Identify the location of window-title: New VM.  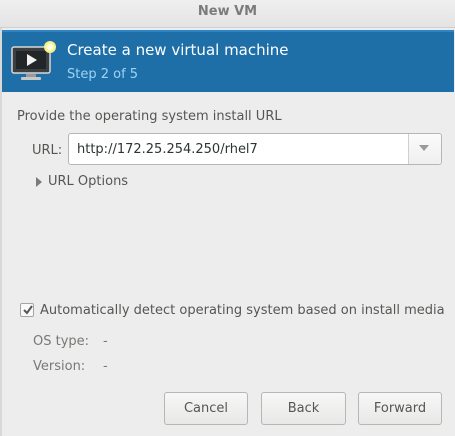
(227, 14).